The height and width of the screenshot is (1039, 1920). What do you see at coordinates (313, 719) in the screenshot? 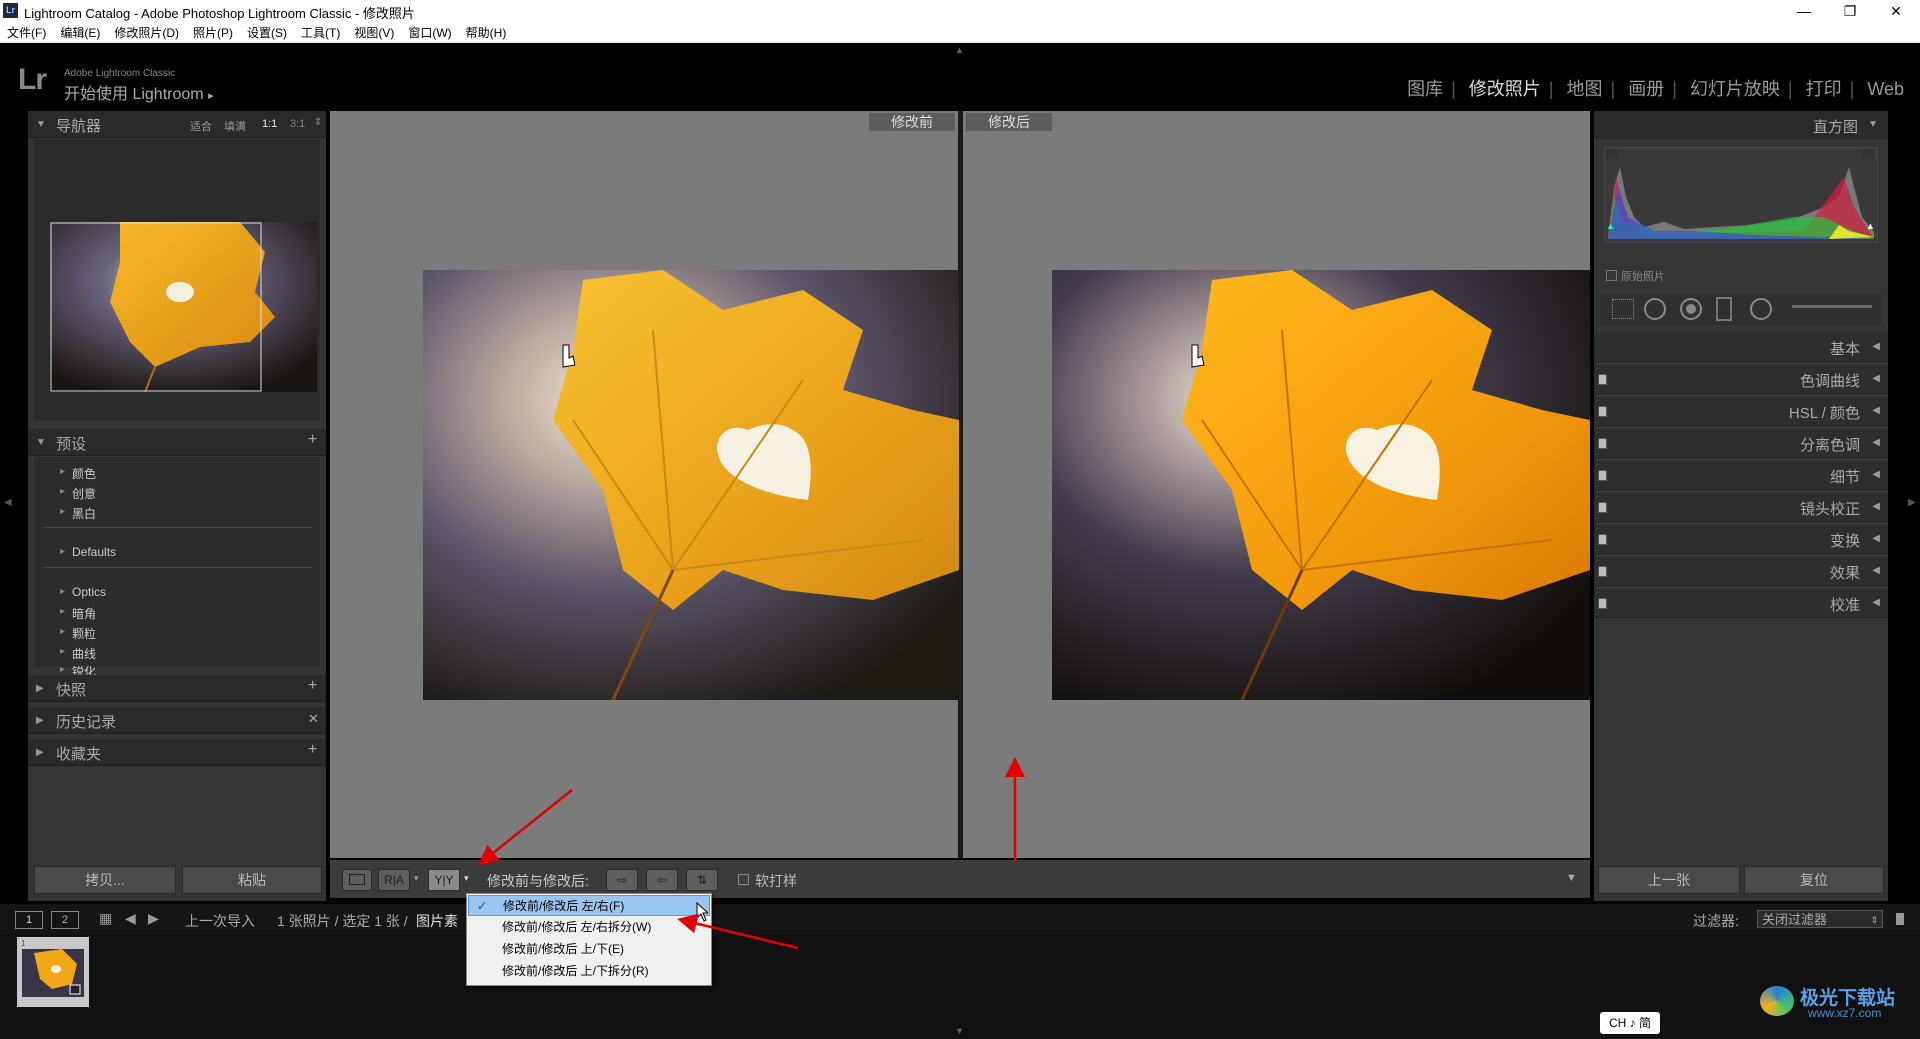
I see `clear-history-icon: ✕` at bounding box center [313, 719].